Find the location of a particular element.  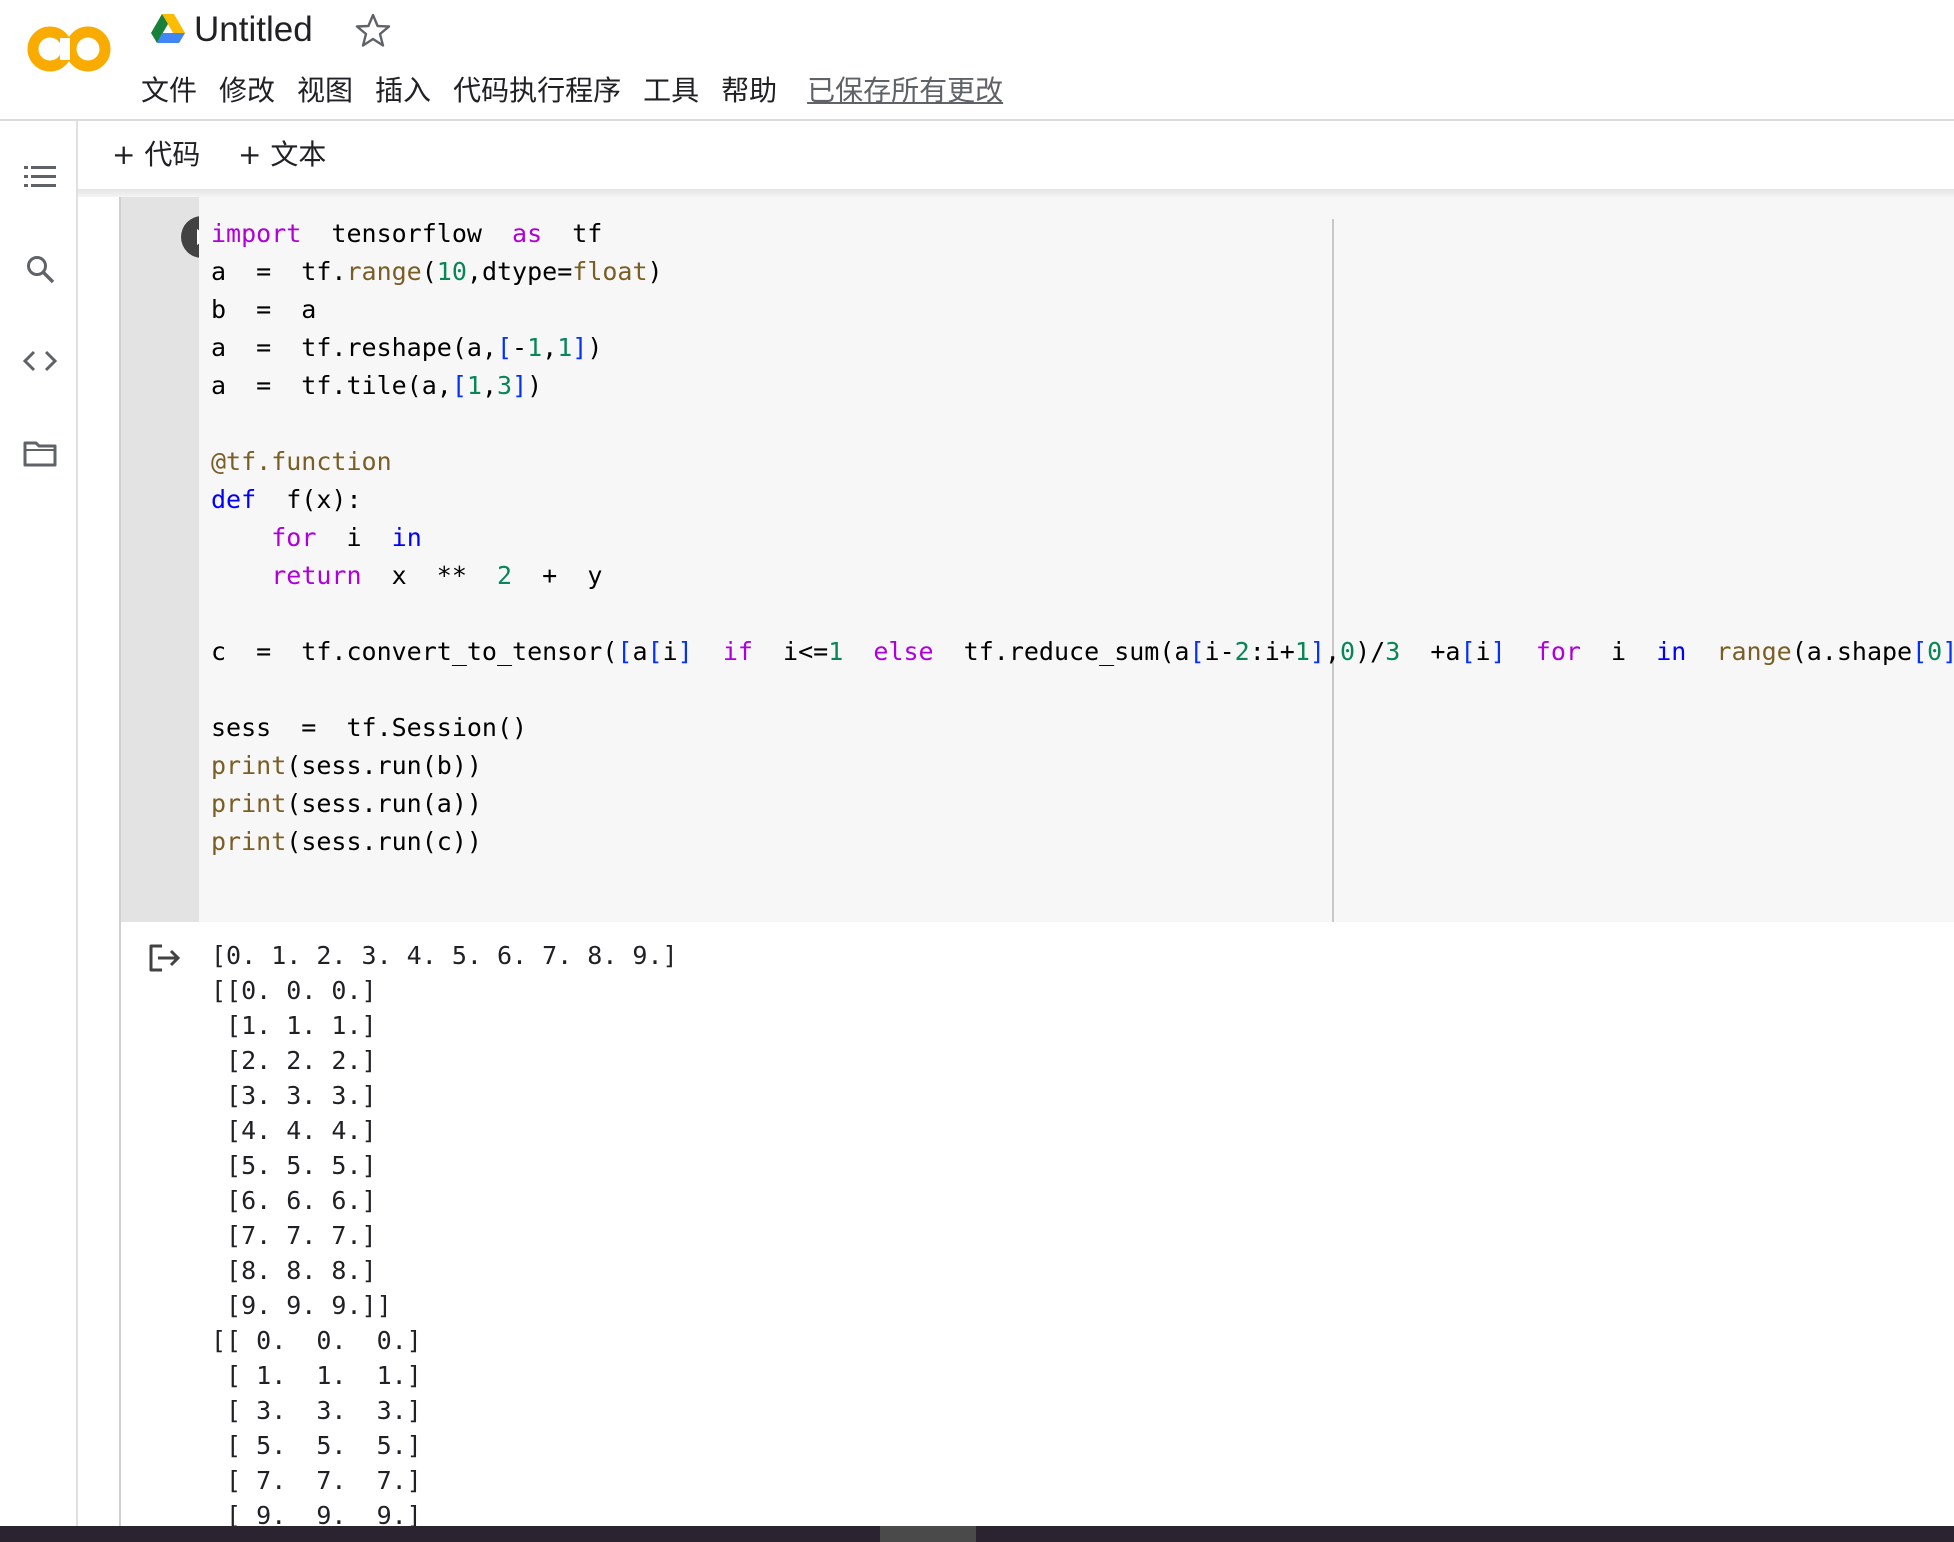

output-line: [ 3. 3. 3.] is located at coordinates (316, 1410).